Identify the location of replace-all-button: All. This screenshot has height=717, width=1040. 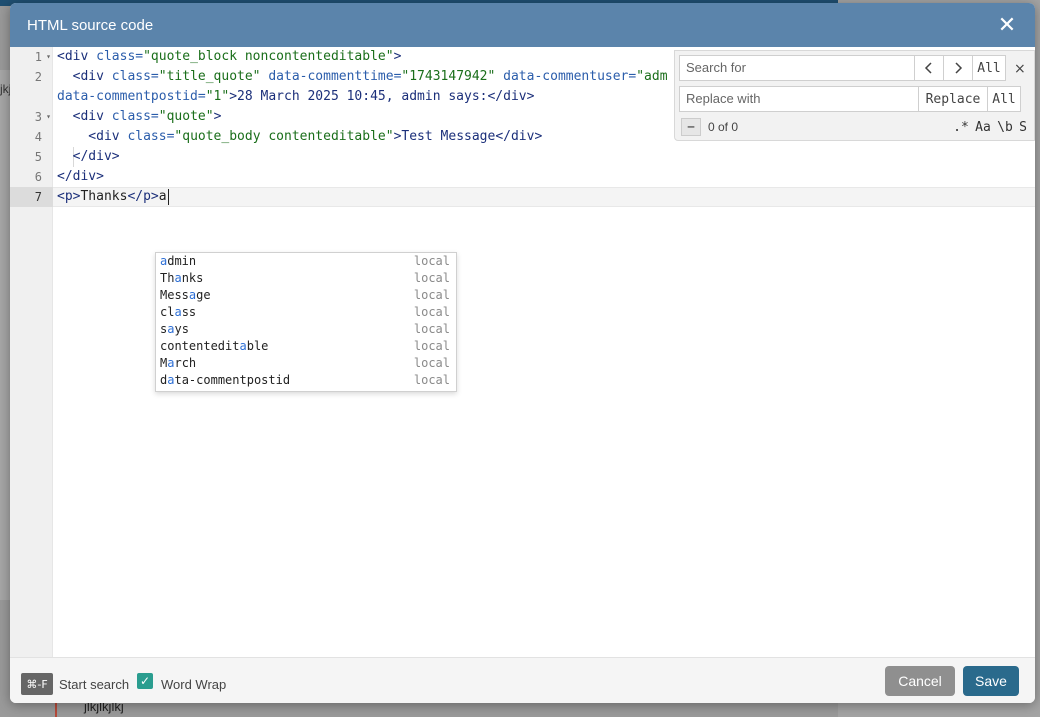
(1004, 99).